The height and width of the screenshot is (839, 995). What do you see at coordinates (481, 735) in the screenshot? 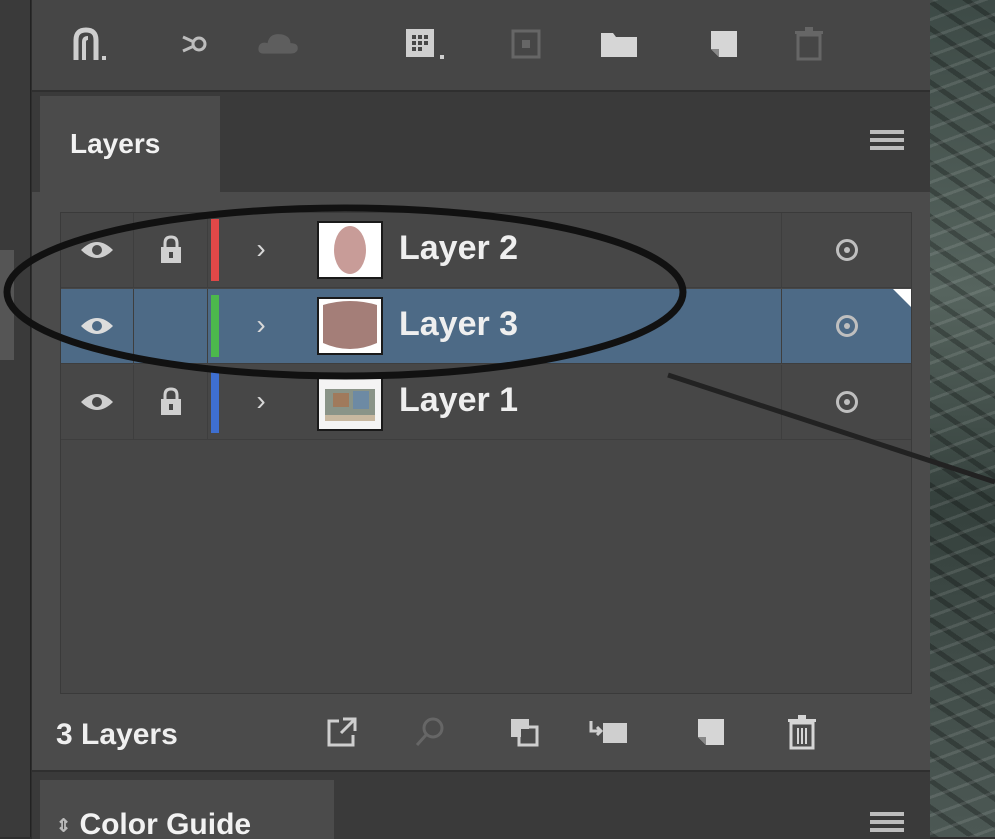
I see `layers-footer: 3 Layers` at bounding box center [481, 735].